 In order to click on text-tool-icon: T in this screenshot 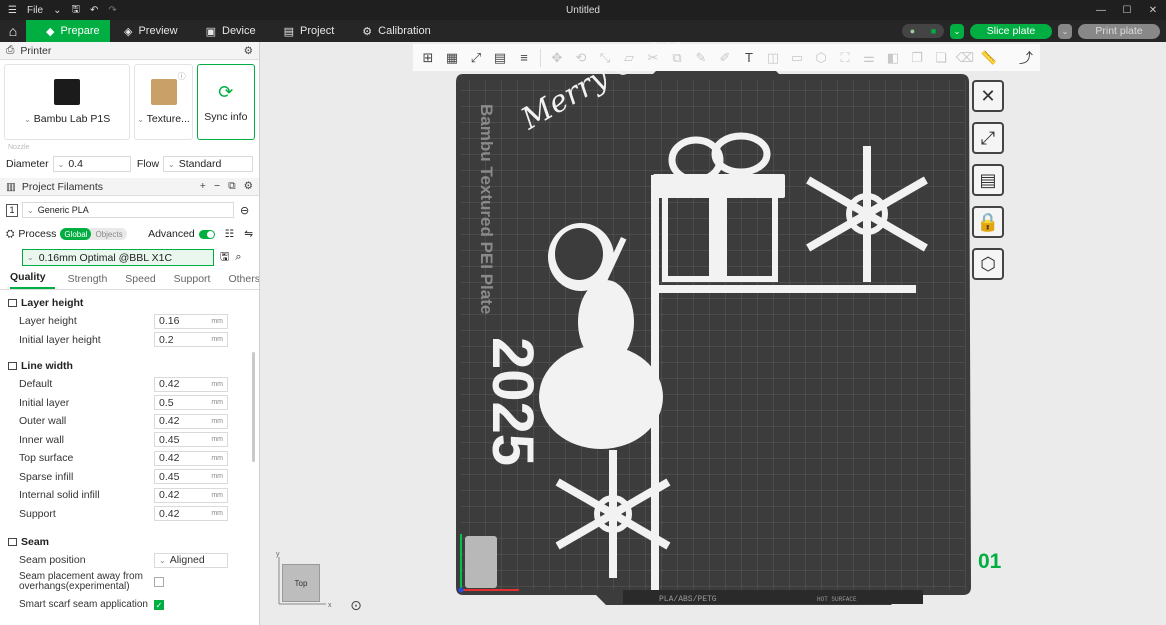, I will do `click(749, 58)`.